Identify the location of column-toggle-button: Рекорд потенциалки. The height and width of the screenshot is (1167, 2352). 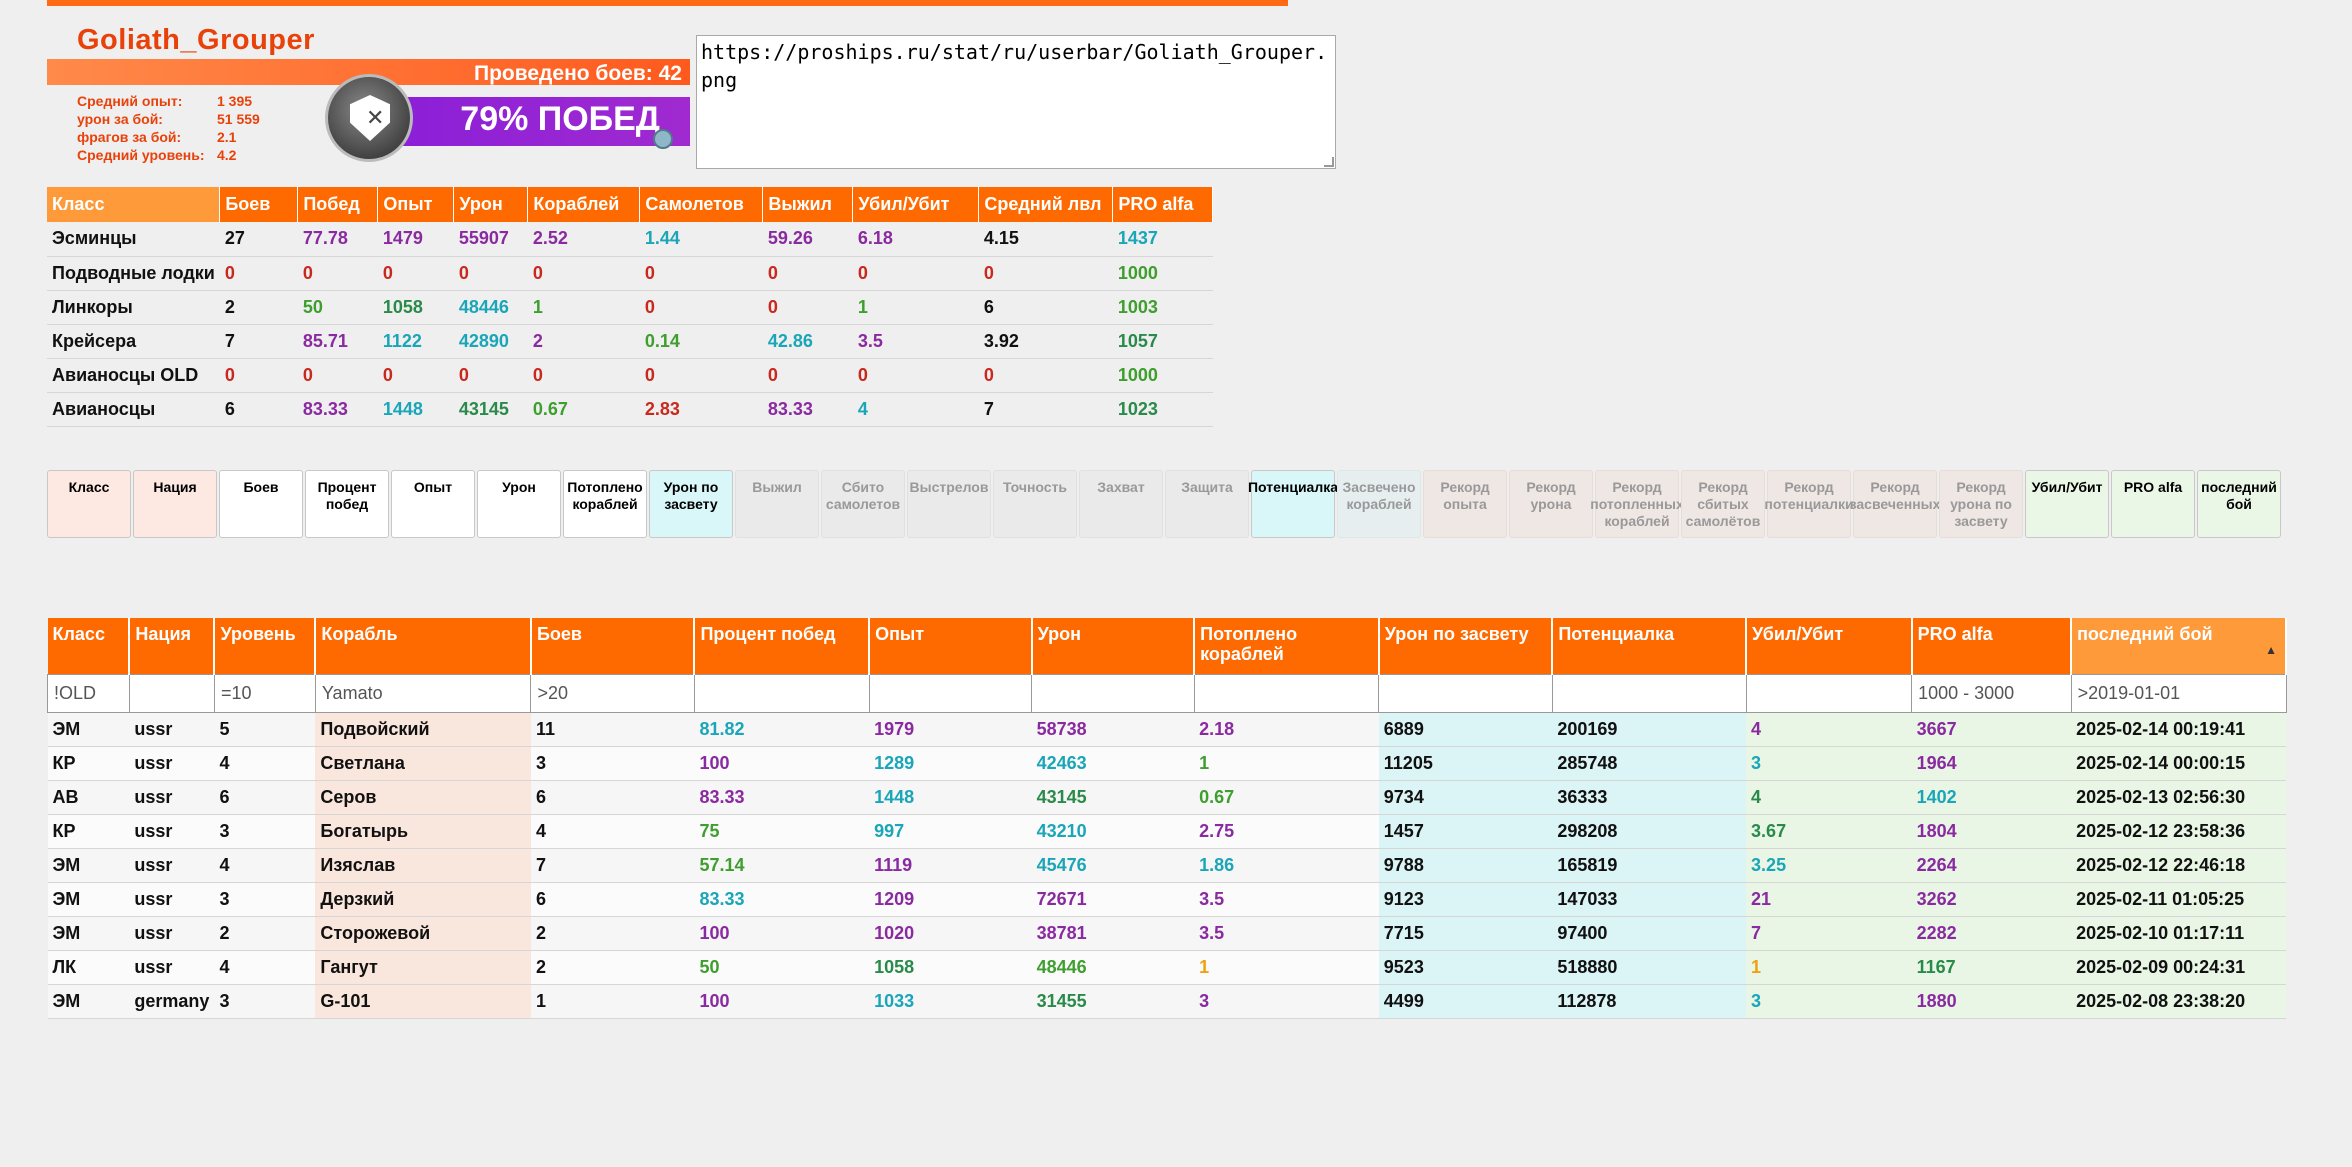
(1809, 504).